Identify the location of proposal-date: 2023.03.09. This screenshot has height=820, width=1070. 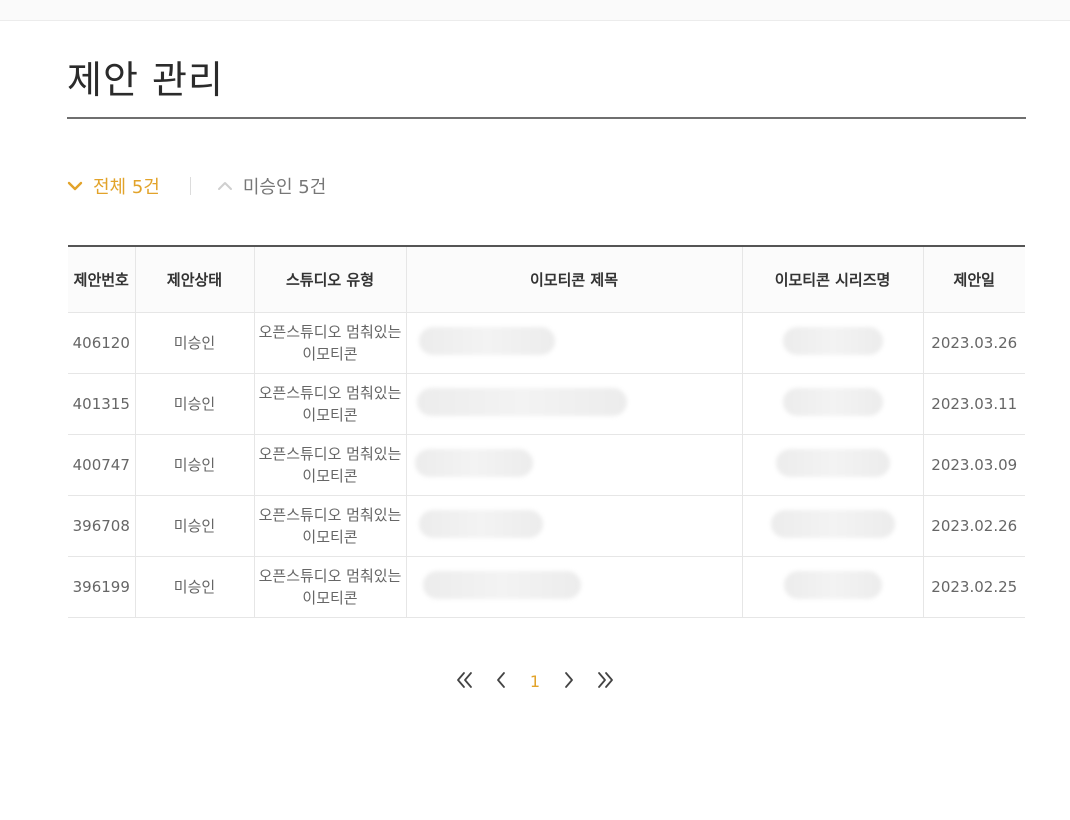
(974, 465).